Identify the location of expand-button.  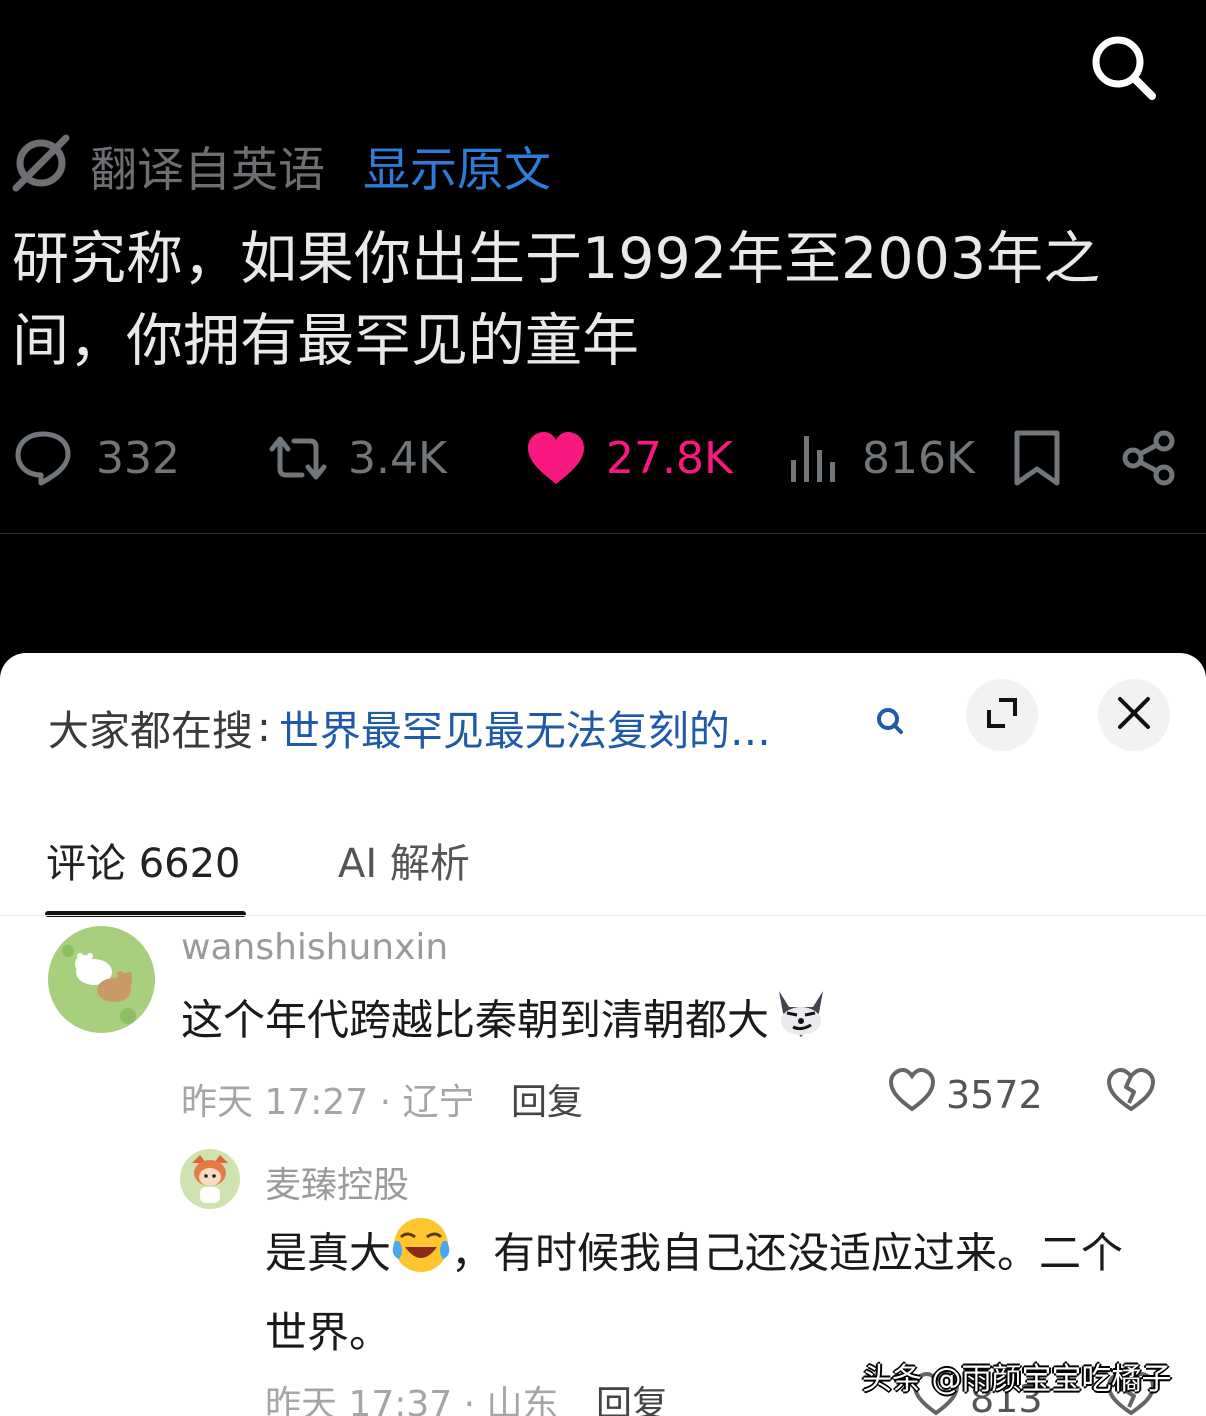
(1002, 715).